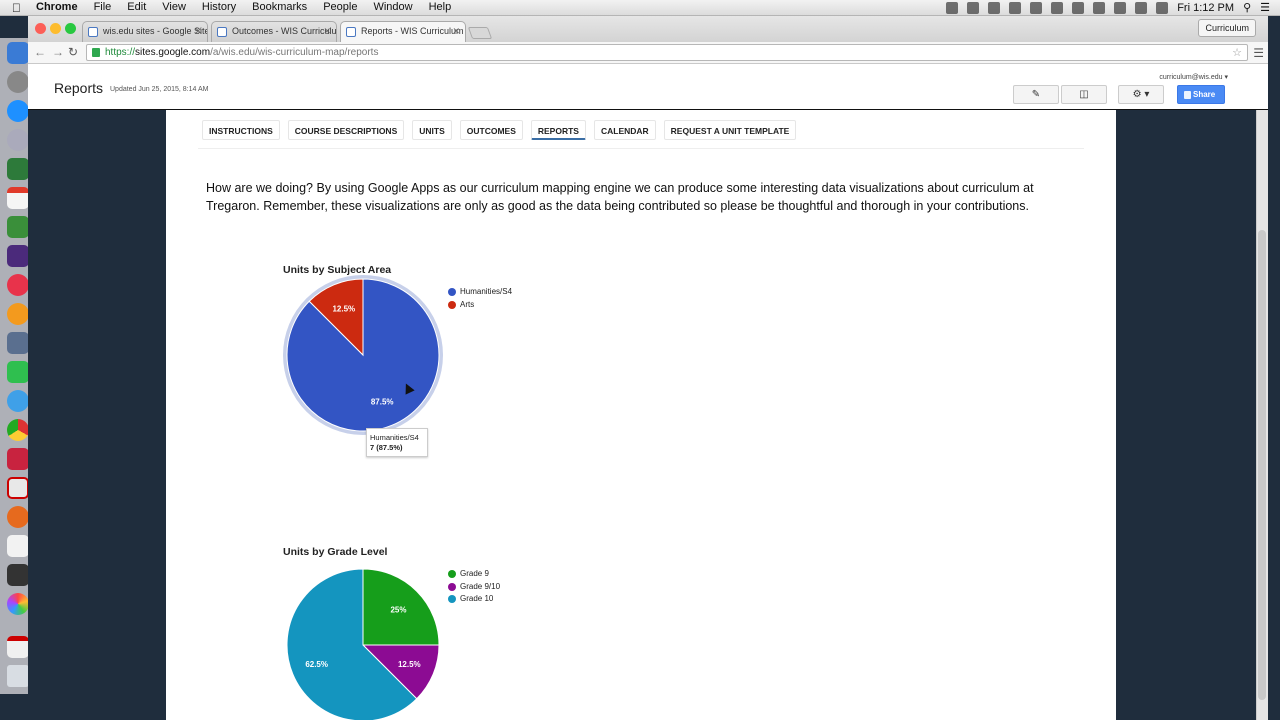 The width and height of the screenshot is (1280, 720). What do you see at coordinates (1262, 465) in the screenshot?
I see `scrollbar-thumb` at bounding box center [1262, 465].